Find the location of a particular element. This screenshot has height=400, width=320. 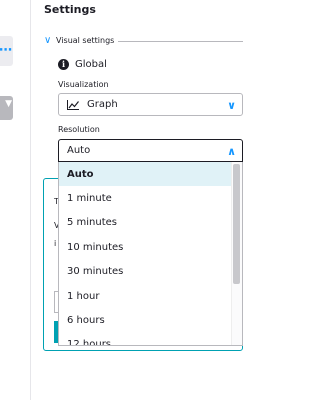

dropdown-scrollbar-track is located at coordinates (236, 253).